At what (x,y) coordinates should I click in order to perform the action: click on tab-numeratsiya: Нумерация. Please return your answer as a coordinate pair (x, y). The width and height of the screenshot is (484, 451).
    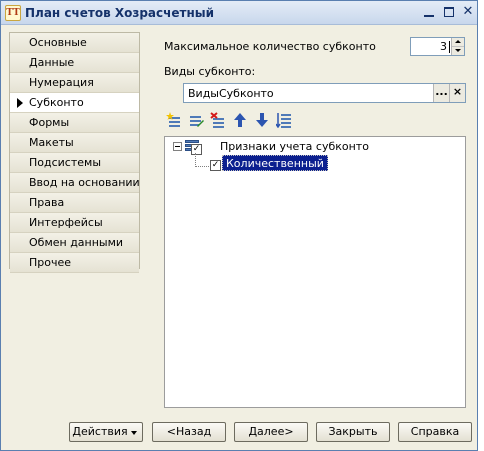
    Looking at the image, I should click on (74, 83).